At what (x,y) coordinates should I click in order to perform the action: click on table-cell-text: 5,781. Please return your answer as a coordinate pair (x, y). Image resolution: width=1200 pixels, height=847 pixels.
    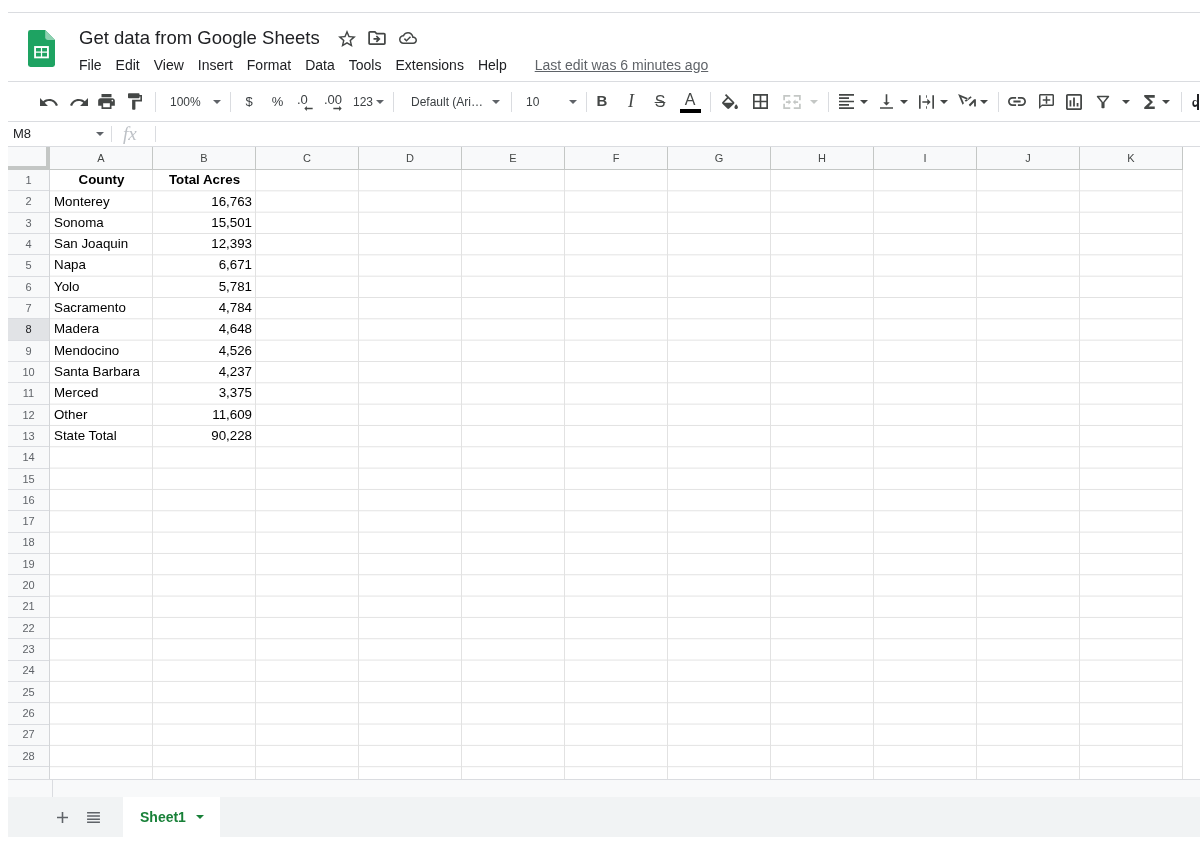
    Looking at the image, I should click on (235, 286).